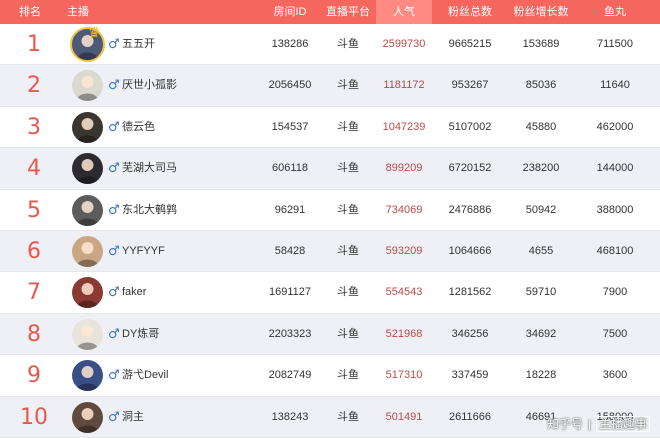  Describe the element at coordinates (404, 333) in the screenshot. I see `popularity-cell: 521968` at that location.